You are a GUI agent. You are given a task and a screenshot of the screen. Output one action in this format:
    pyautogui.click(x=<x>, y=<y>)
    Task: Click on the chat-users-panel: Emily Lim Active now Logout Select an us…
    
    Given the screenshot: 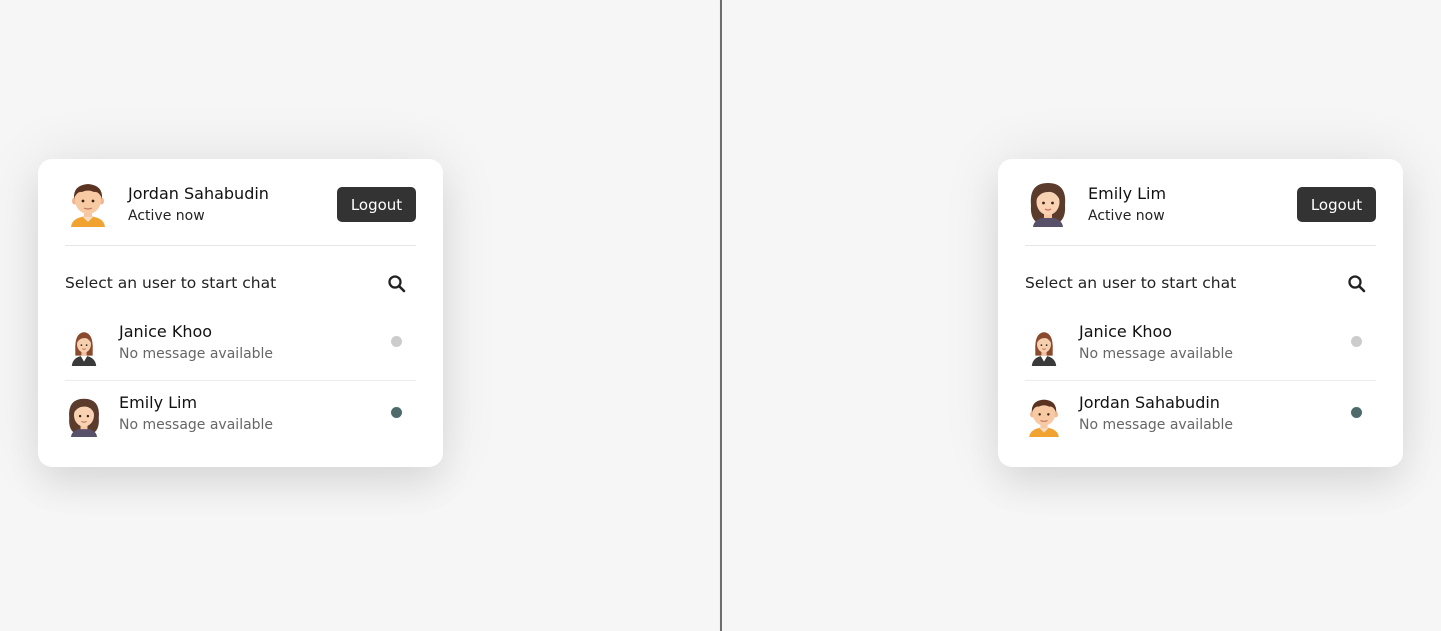 What is the action you would take?
    pyautogui.click(x=1200, y=313)
    